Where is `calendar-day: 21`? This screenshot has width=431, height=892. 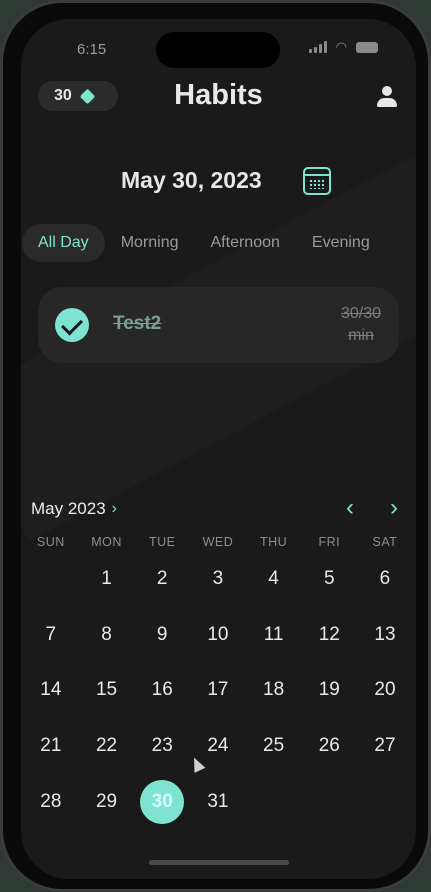 calendar-day: 21 is located at coordinates (51, 746).